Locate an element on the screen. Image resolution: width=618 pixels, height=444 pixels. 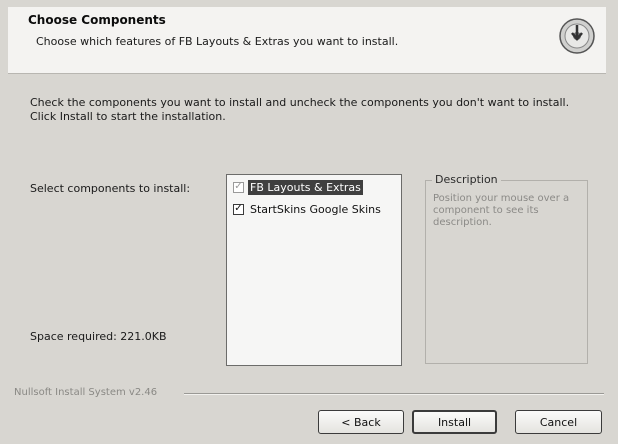
component-item-startskins: ✓ StartSkins Google Skins is located at coordinates (308, 209).